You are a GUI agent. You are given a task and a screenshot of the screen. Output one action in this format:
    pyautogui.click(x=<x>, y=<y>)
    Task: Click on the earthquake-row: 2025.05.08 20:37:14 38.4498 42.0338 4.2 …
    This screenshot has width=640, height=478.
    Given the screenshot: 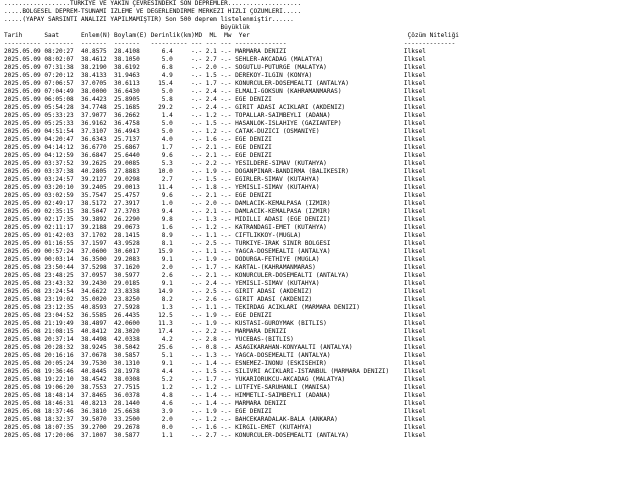 What is the action you would take?
    pyautogui.click(x=215, y=339)
    